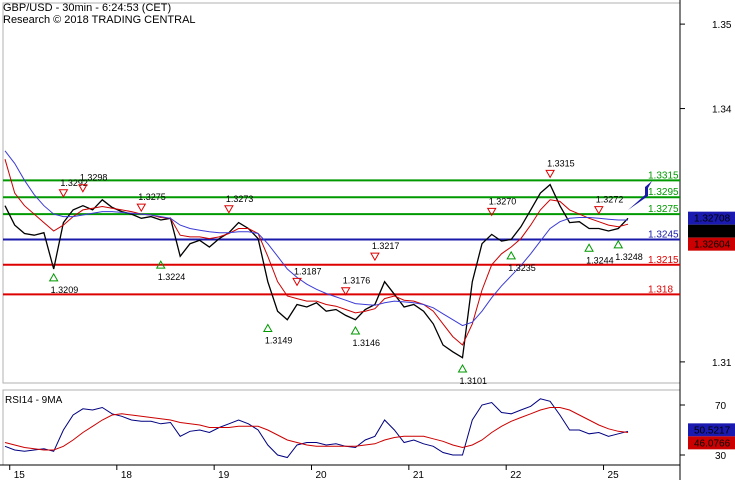  I want to click on x-tick-label: 15, so click(20, 475).